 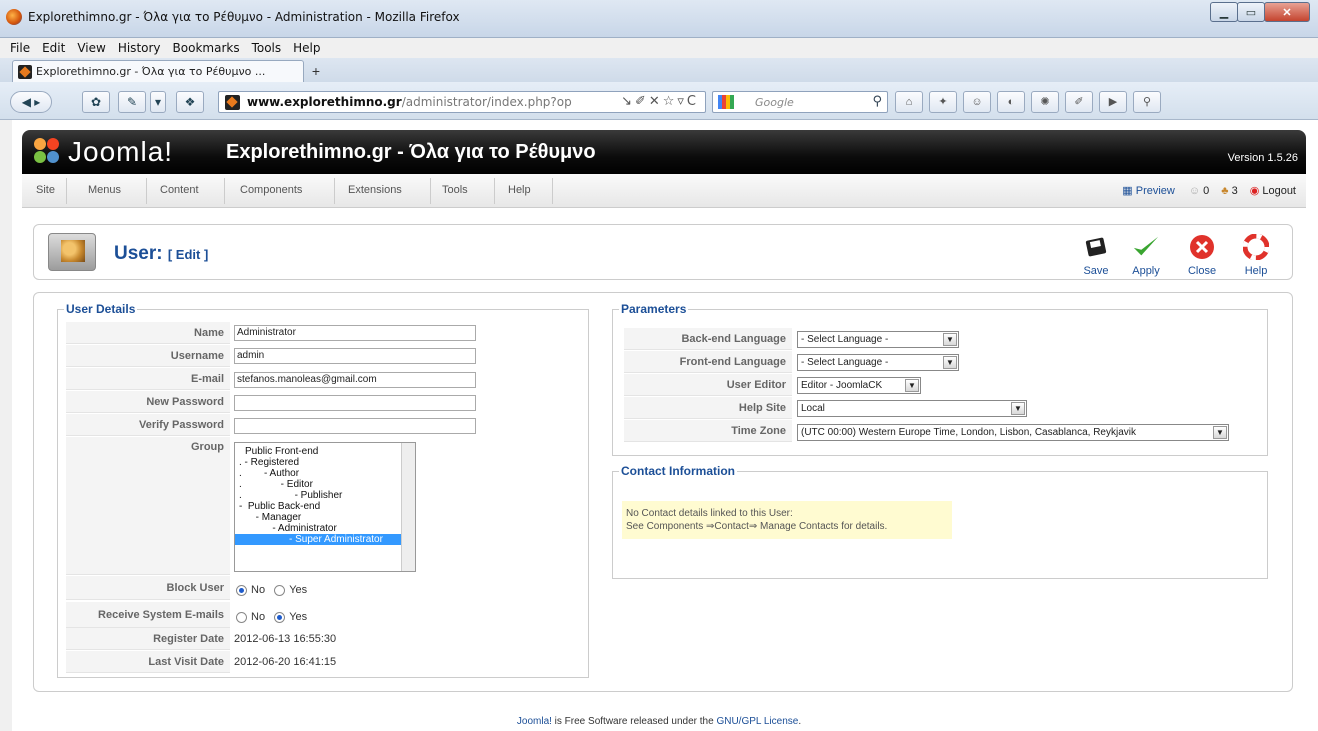 I want to click on group-option: - Administrator, so click(x=325, y=528).